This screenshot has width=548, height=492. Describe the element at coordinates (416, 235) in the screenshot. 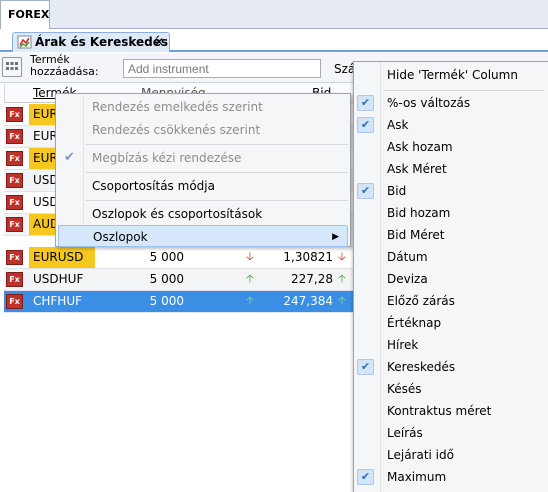

I see `menu-item-label: Bid Méret` at that location.